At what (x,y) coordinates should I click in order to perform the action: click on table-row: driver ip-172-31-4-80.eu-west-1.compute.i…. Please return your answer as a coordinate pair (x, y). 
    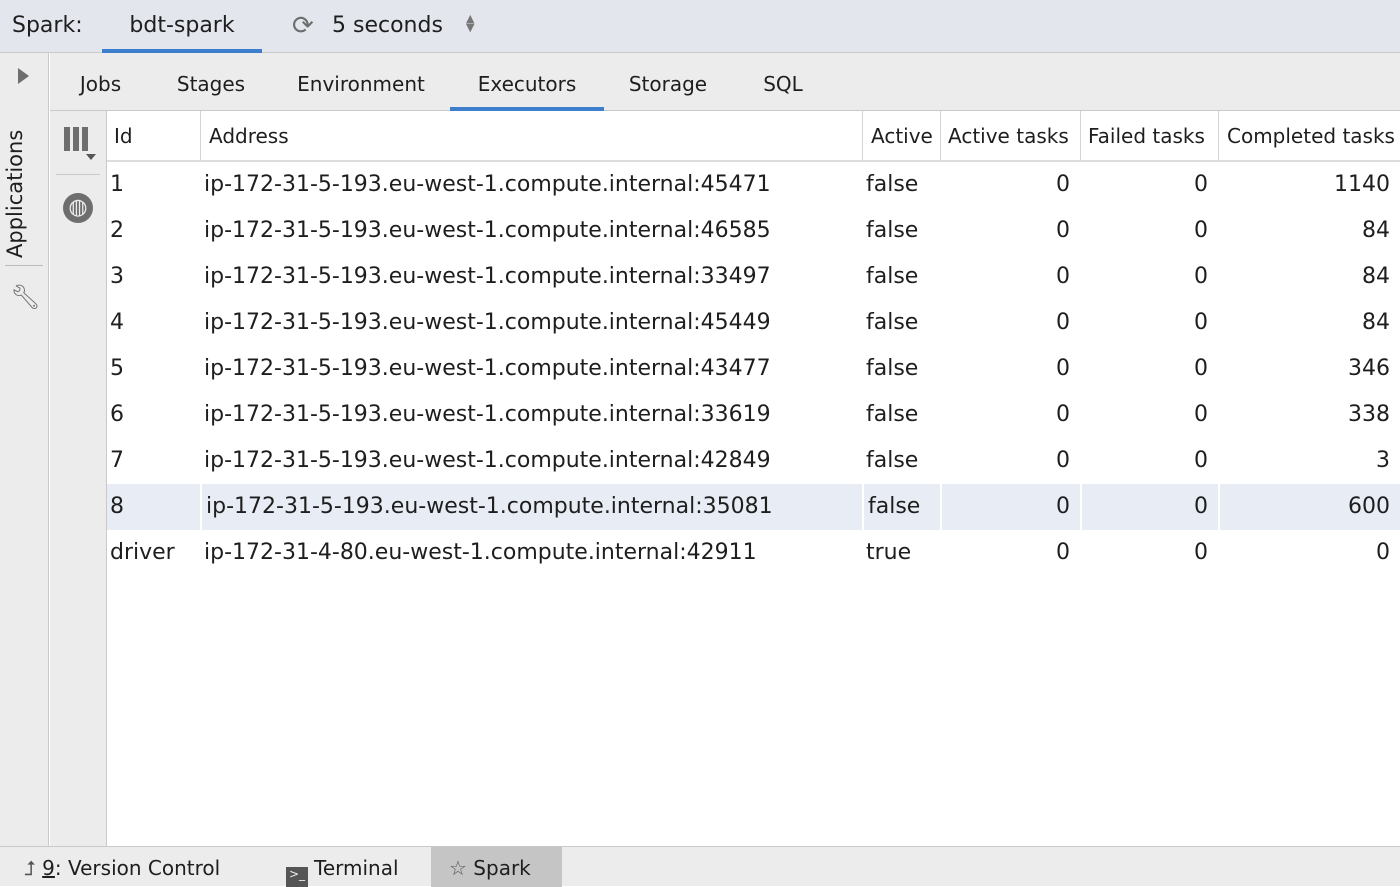
    Looking at the image, I should click on (753, 553).